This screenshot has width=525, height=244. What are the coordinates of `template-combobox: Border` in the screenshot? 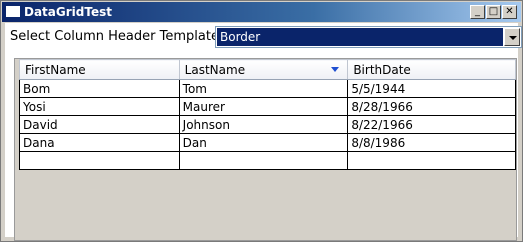 It's located at (368, 37).